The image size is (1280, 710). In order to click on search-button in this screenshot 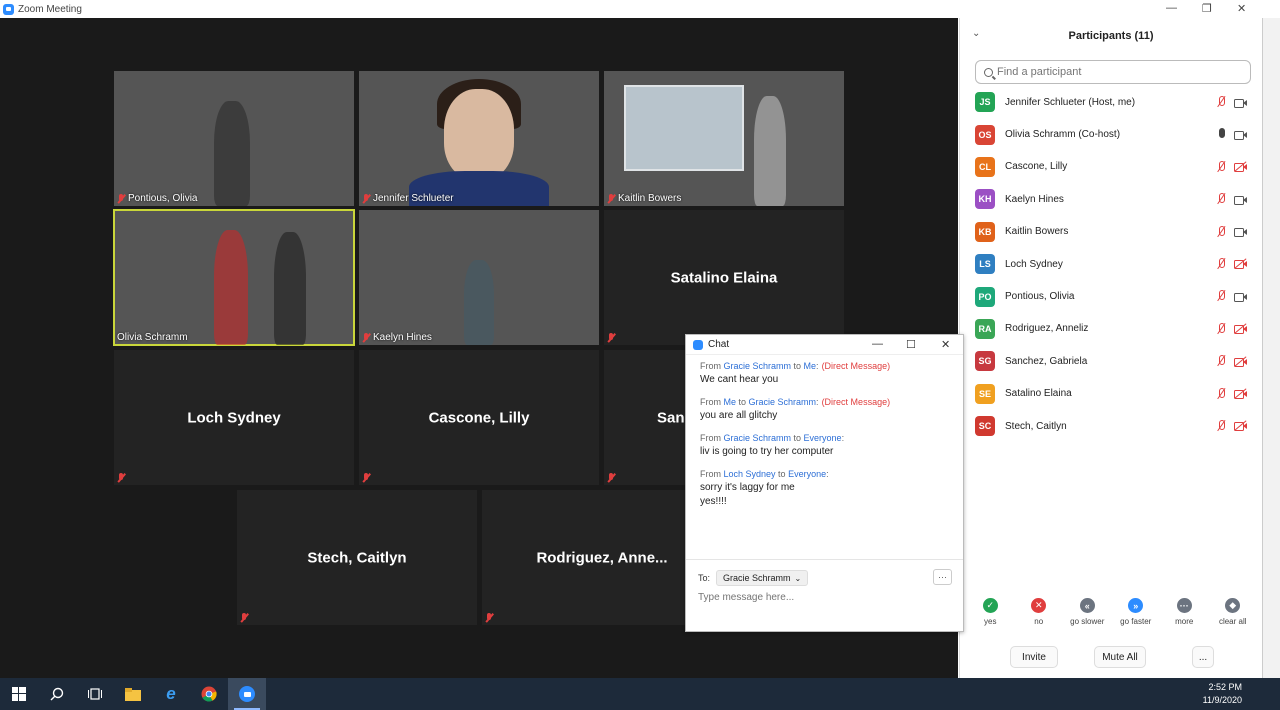, I will do `click(57, 694)`.